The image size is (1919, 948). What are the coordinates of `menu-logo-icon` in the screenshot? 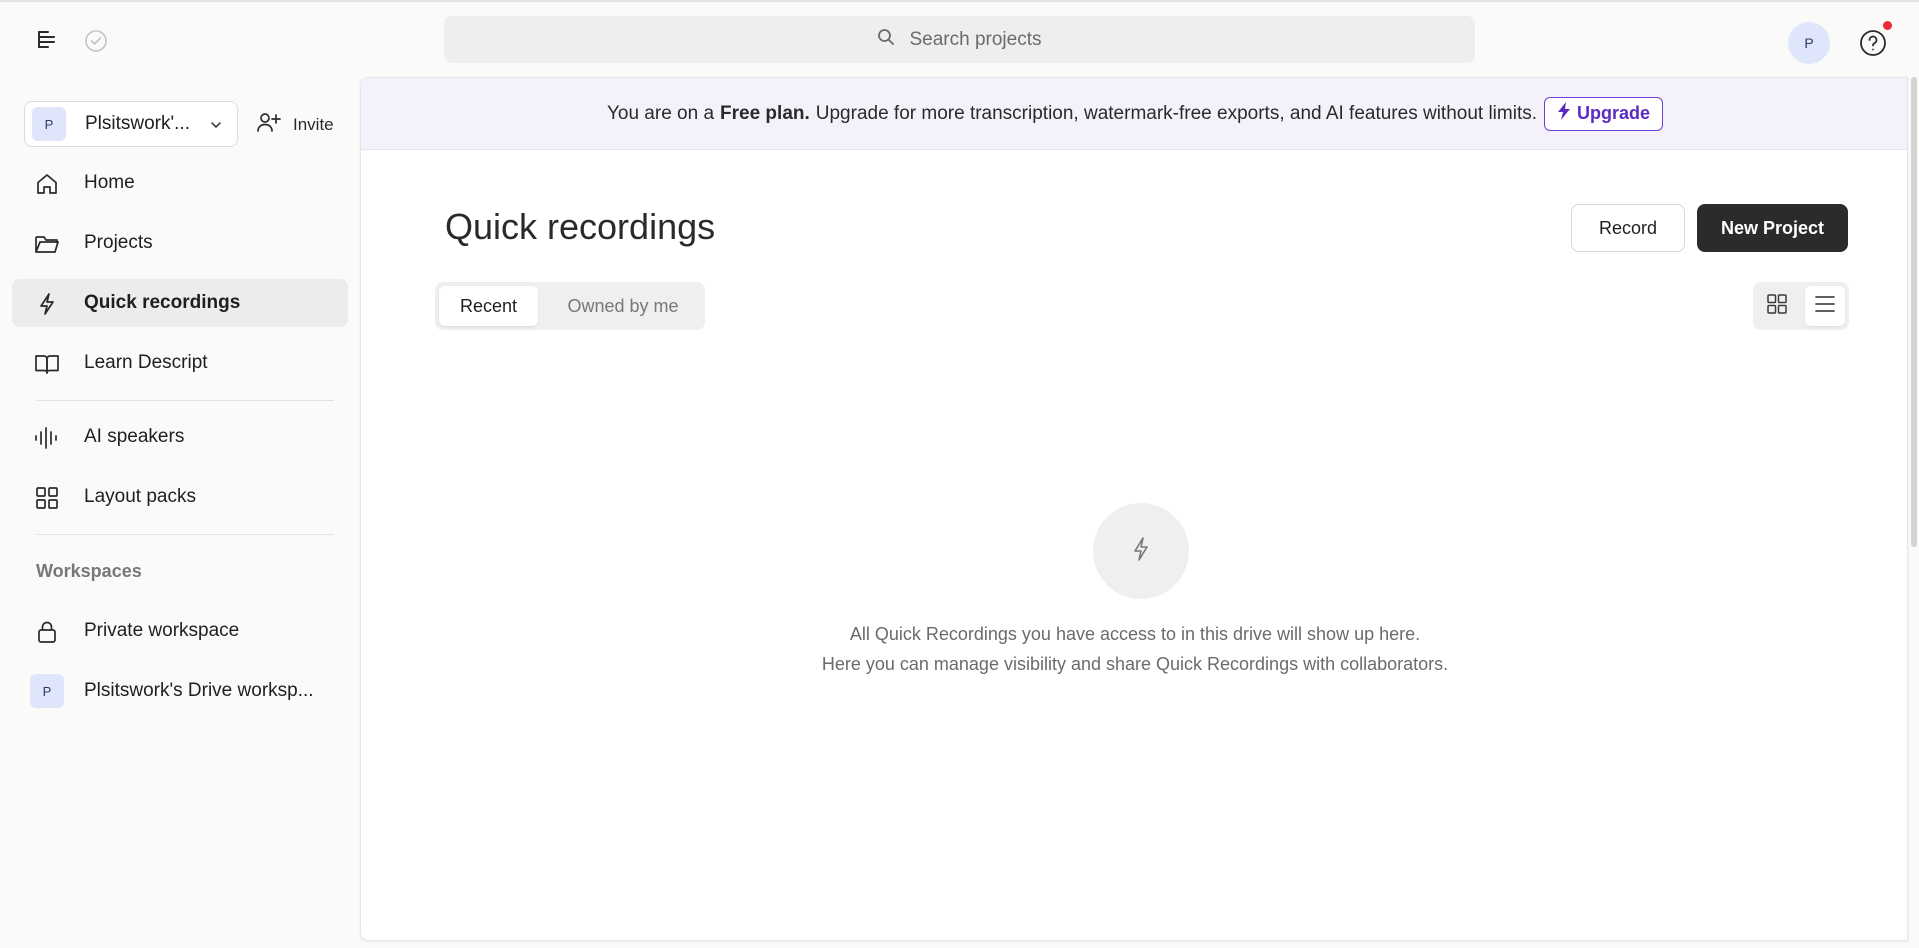 It's located at (47, 40).